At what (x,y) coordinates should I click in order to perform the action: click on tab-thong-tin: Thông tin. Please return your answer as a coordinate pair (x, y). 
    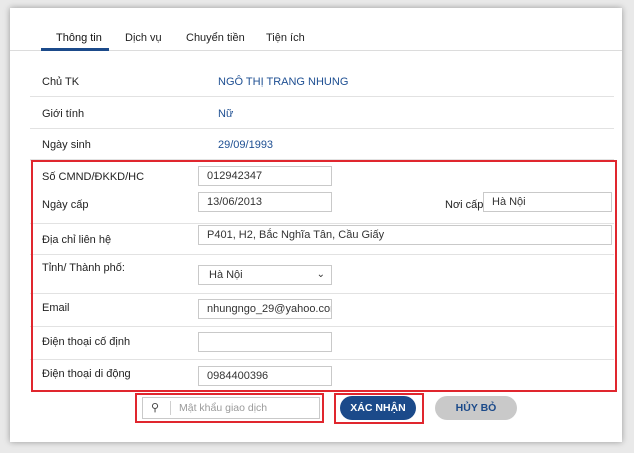
    Looking at the image, I should click on (79, 38).